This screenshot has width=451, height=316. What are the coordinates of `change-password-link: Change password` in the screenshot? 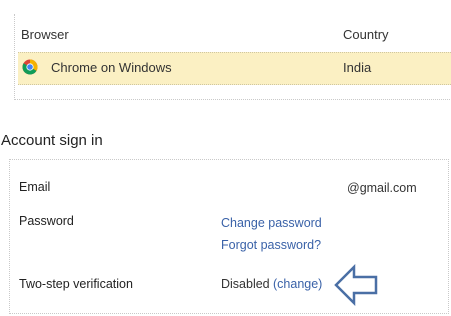 It's located at (271, 223).